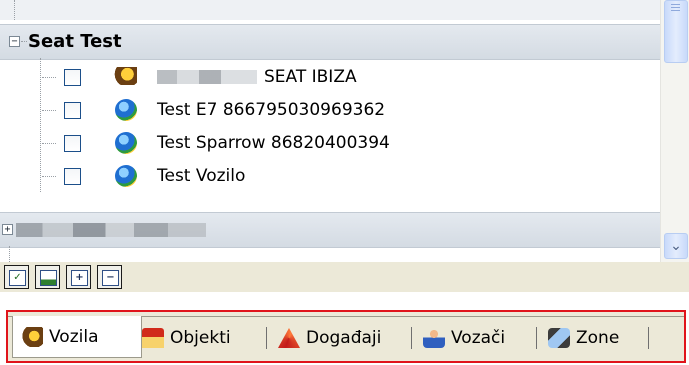  I want to click on chevron-down-icon: ⌄, so click(676, 246).